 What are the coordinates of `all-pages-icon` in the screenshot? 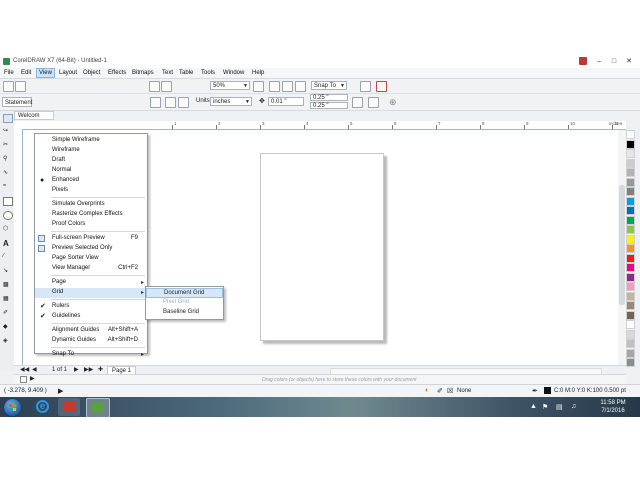 It's located at (170, 102).